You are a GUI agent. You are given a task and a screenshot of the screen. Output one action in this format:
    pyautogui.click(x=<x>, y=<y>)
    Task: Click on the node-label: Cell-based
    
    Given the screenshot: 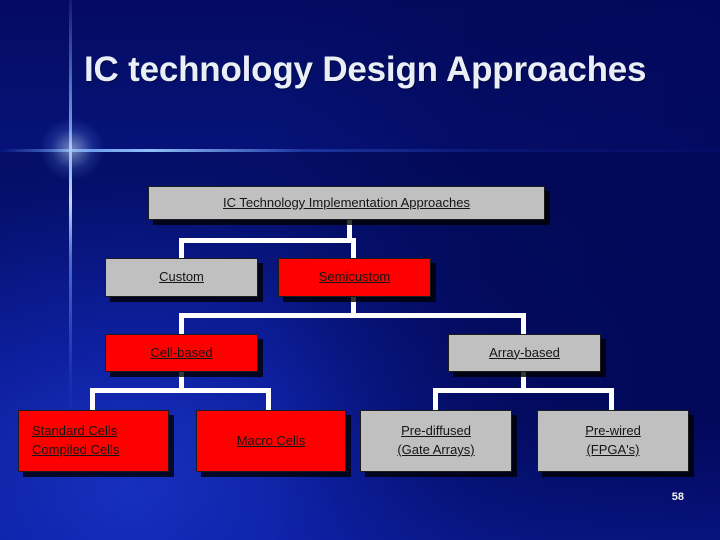 What is the action you would take?
    pyautogui.click(x=181, y=352)
    